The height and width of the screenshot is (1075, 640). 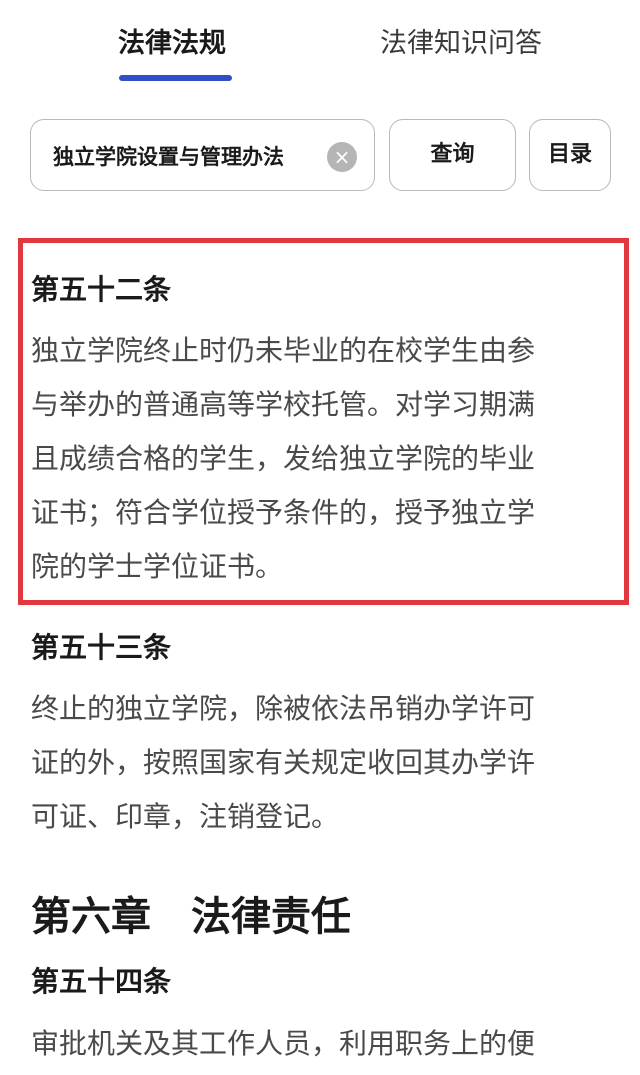 What do you see at coordinates (342, 157) in the screenshot?
I see `clear-search-icon: ×` at bounding box center [342, 157].